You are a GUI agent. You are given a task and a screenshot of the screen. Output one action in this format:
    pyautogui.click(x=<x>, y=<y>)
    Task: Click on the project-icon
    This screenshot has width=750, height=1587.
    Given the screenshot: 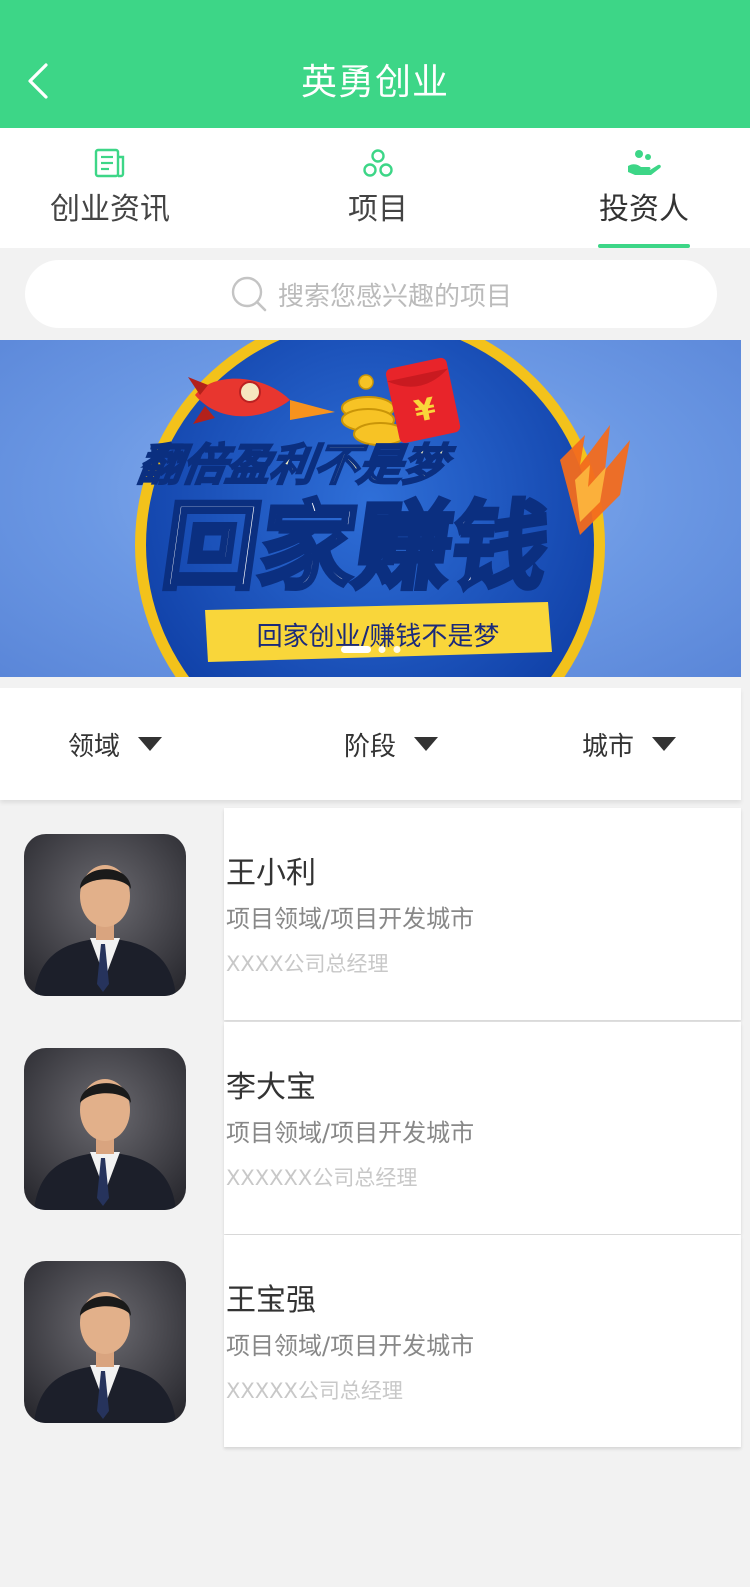 What is the action you would take?
    pyautogui.click(x=378, y=163)
    